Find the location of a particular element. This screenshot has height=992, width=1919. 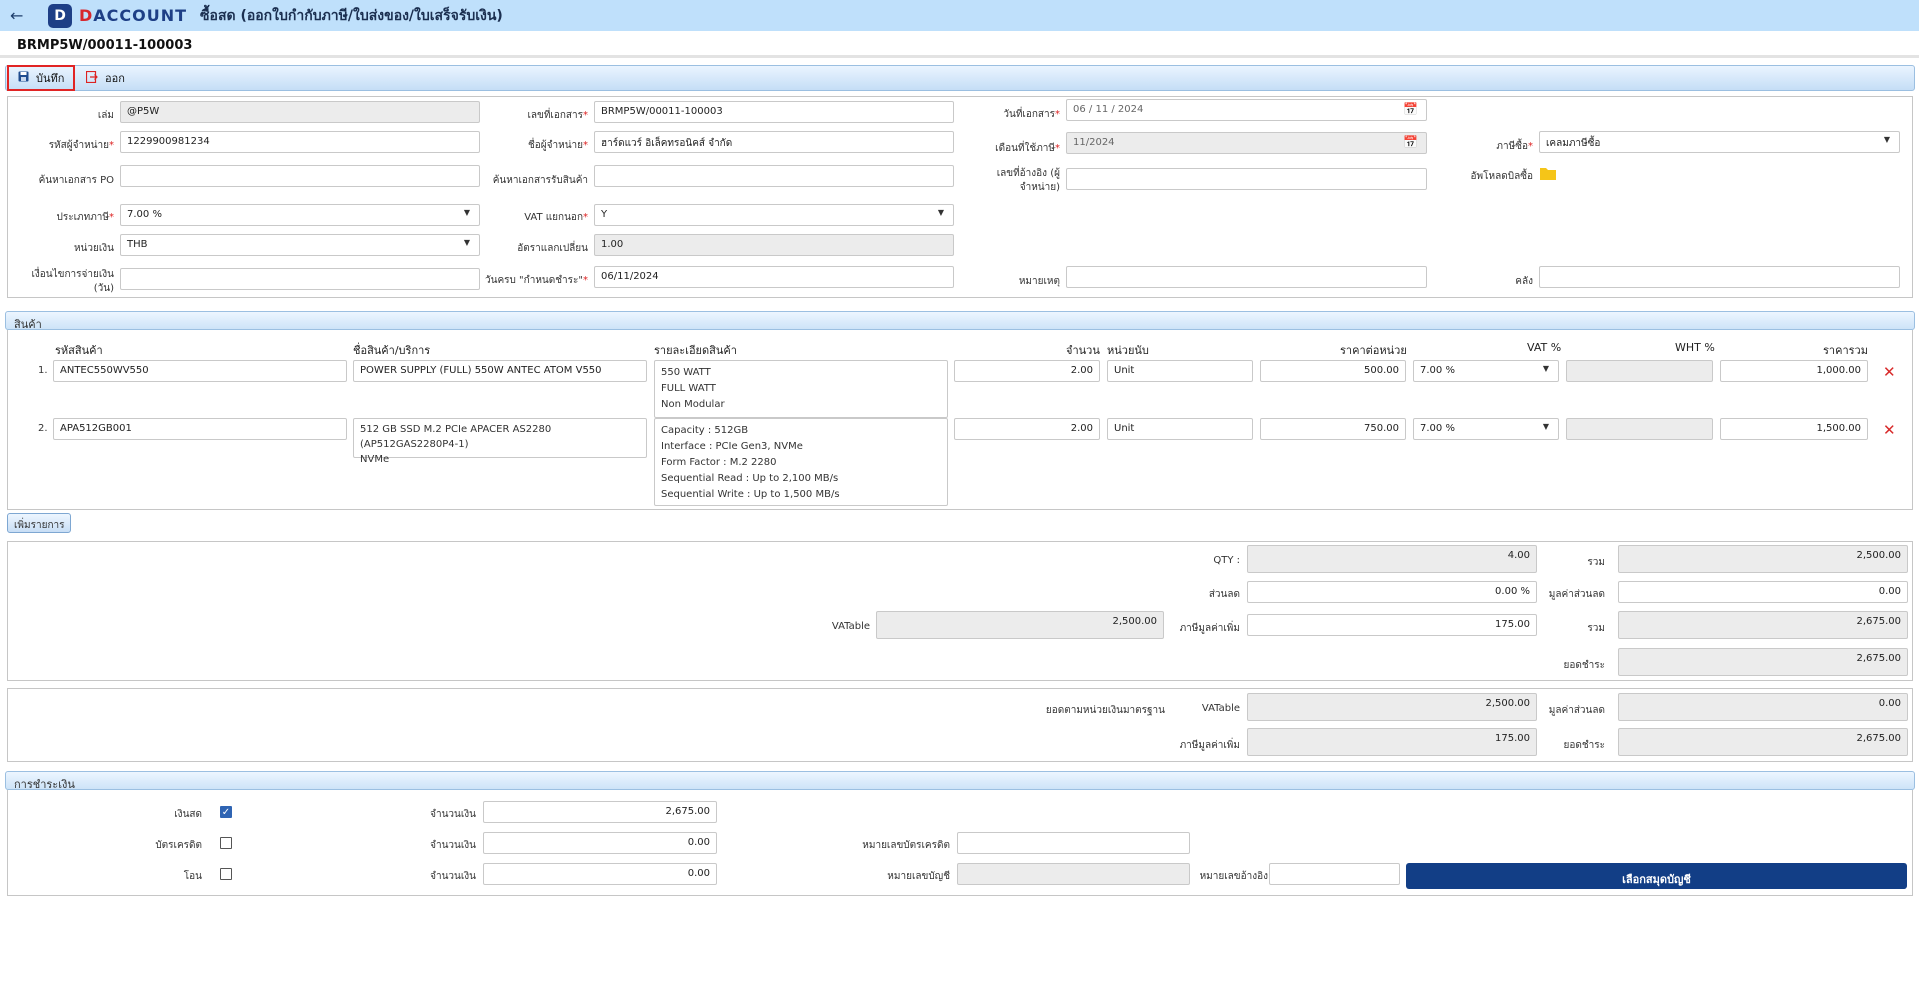

item-code-field: ANTEC550WV550 is located at coordinates (200, 371).